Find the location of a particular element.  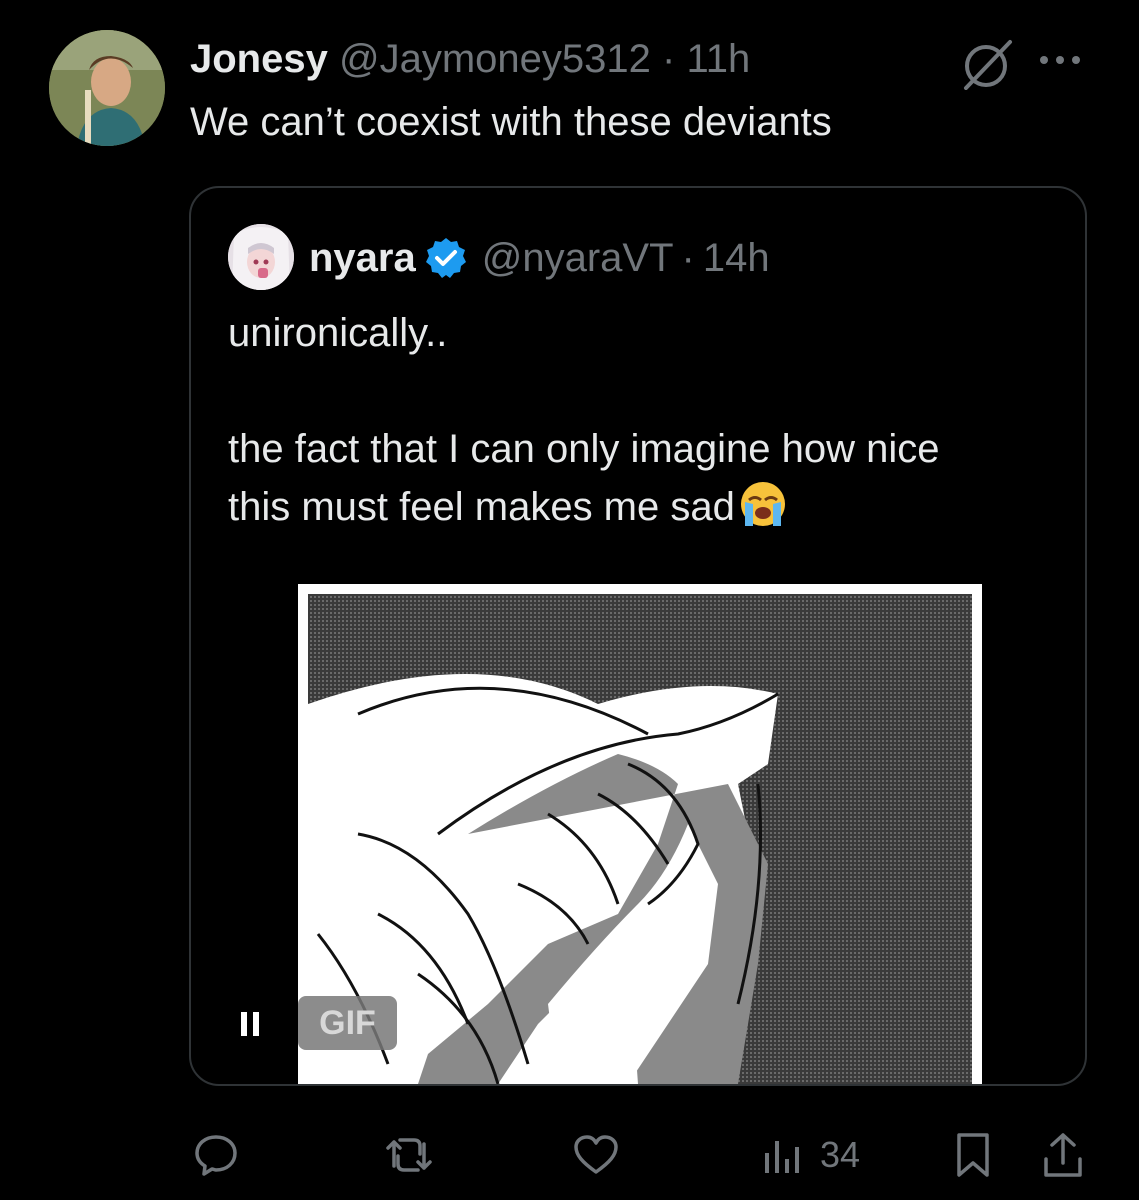

gif-pause-button is located at coordinates (251, 1024).